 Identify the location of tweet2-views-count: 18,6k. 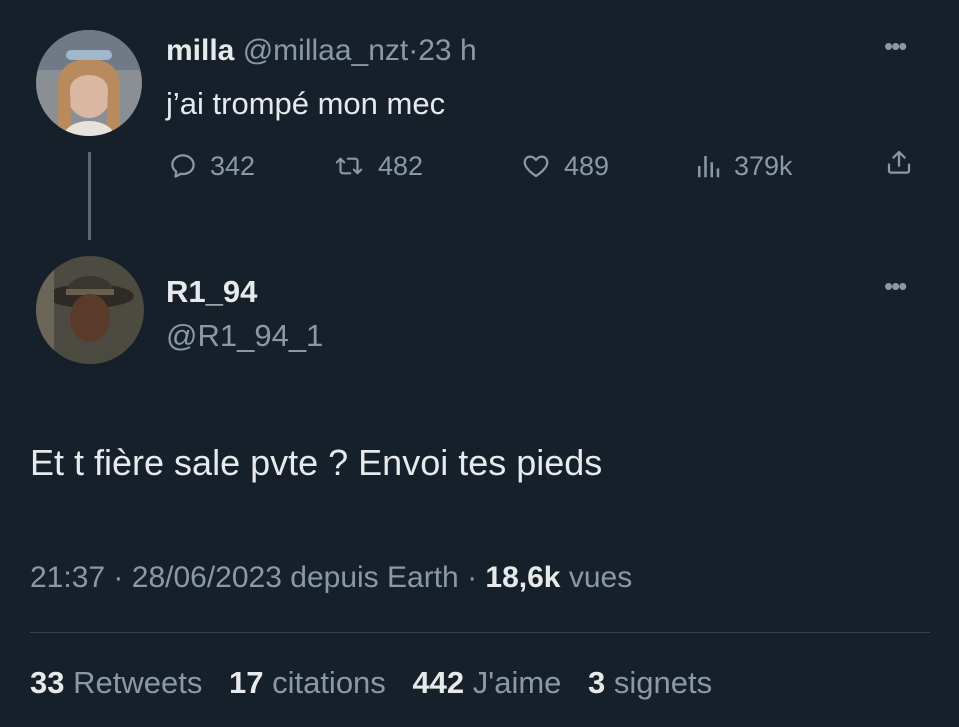
(523, 577).